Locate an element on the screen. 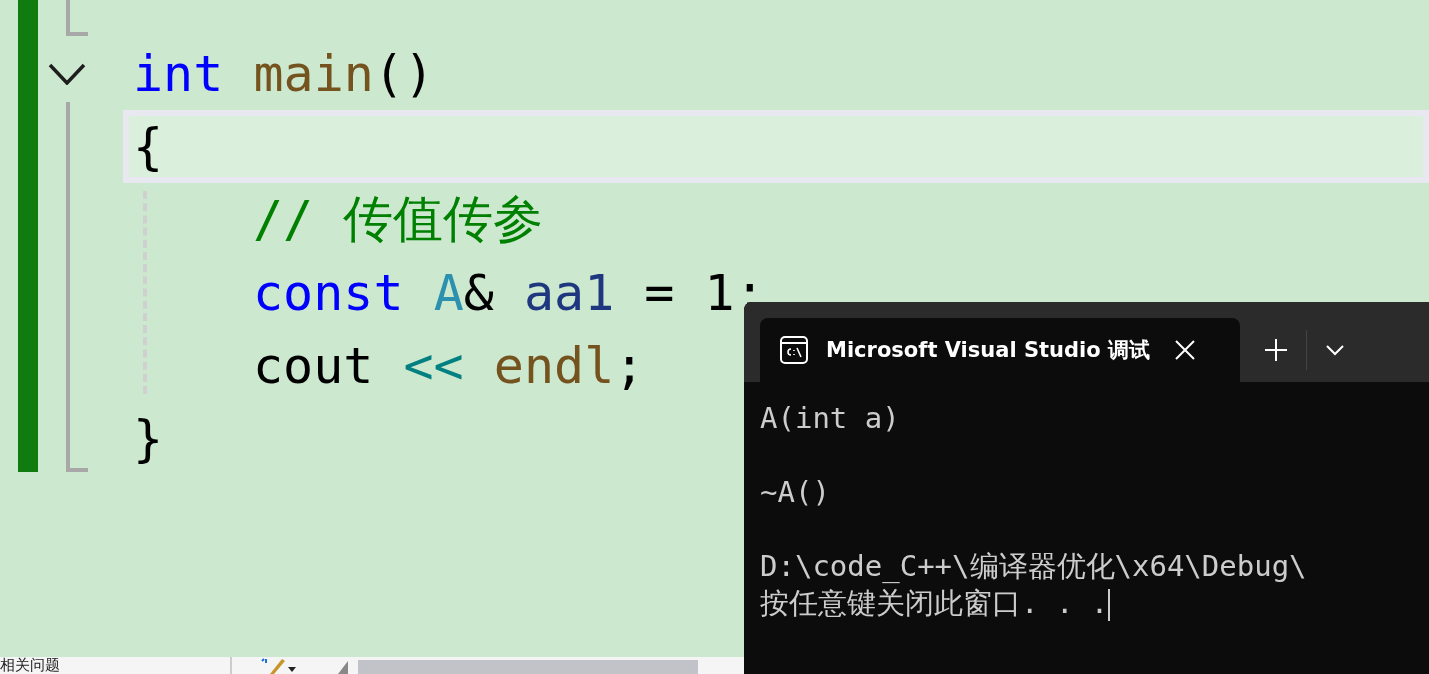  code-line: { is located at coordinates (148, 146).